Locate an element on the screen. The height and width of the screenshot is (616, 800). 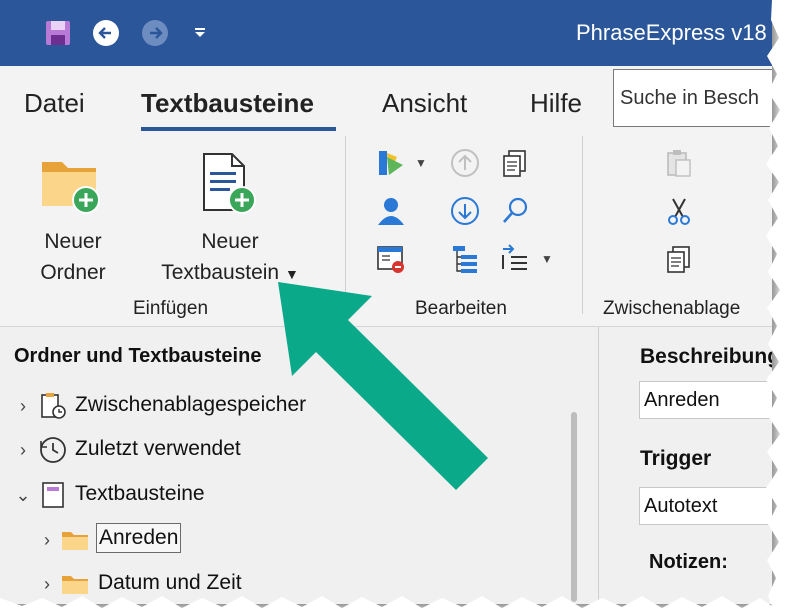
trigger-label: Trigger is located at coordinates (676, 458).